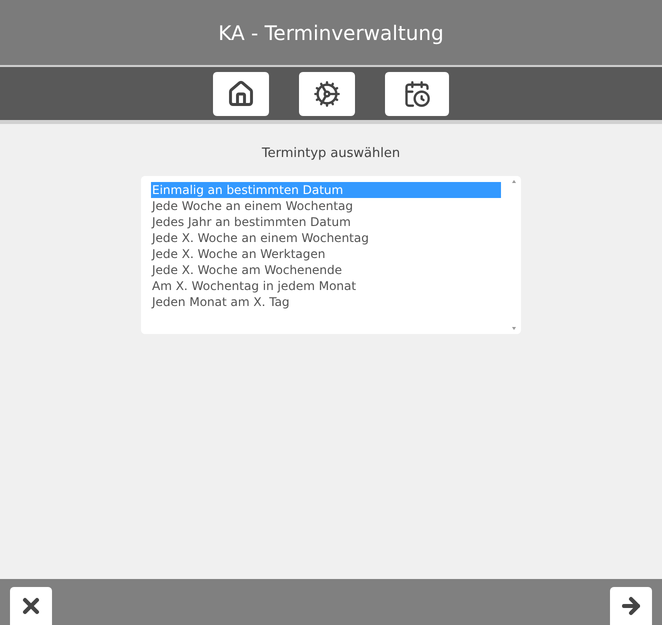 Image resolution: width=662 pixels, height=625 pixels. I want to click on calendar-button, so click(417, 94).